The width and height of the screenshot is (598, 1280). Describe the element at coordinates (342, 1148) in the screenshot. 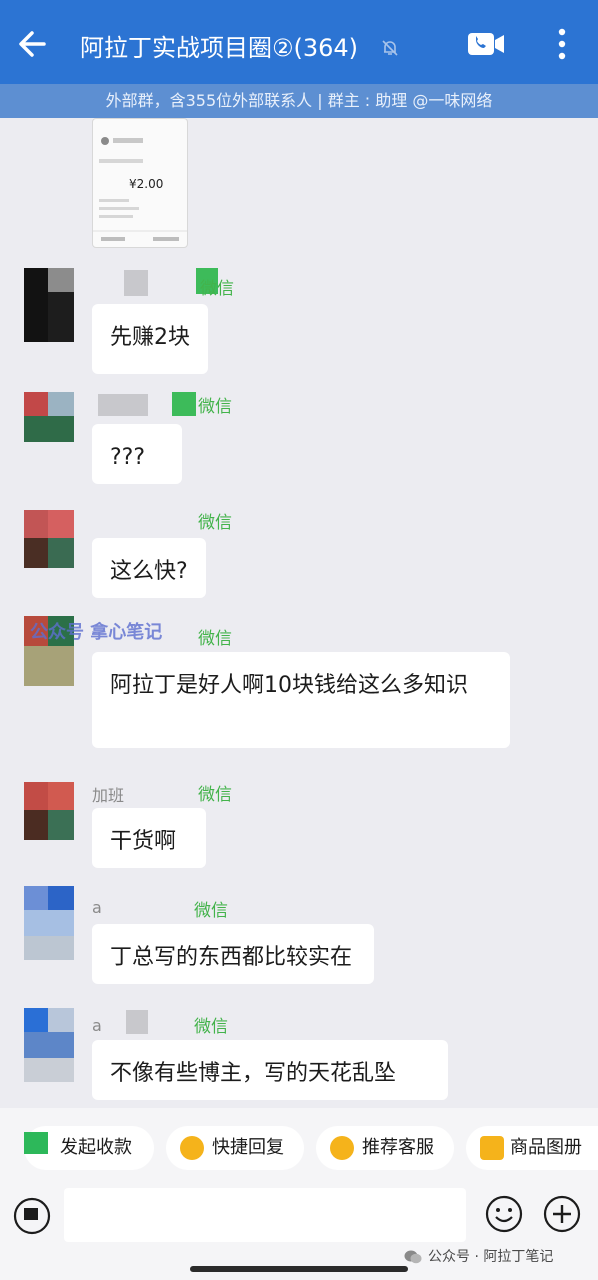

I see `chat-bubble-icon` at that location.